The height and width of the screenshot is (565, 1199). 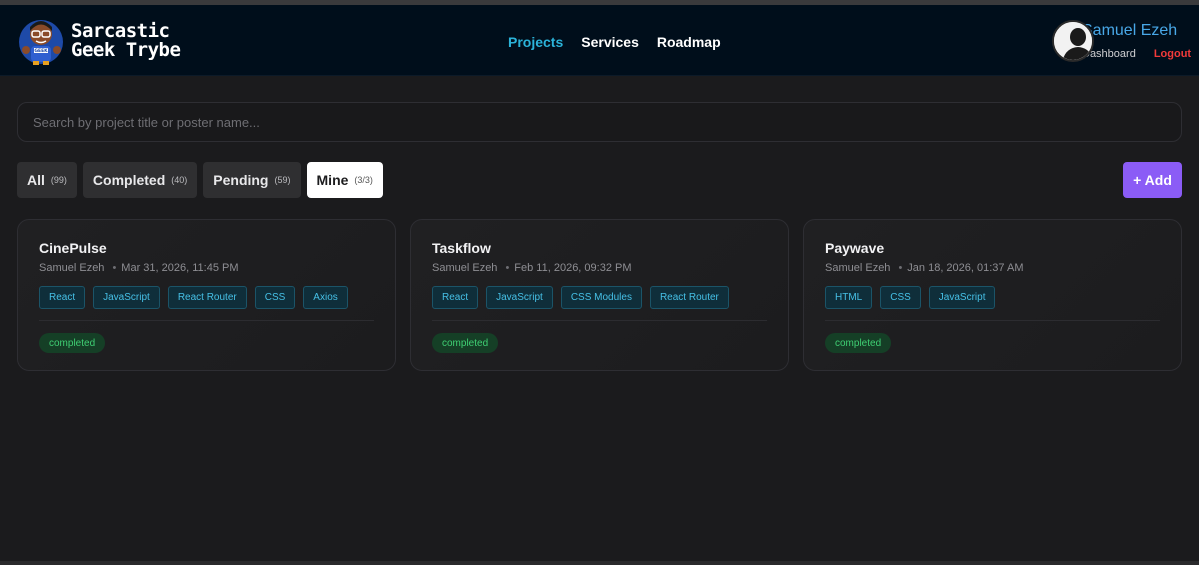 What do you see at coordinates (855, 248) in the screenshot?
I see `project-title: Paywave` at bounding box center [855, 248].